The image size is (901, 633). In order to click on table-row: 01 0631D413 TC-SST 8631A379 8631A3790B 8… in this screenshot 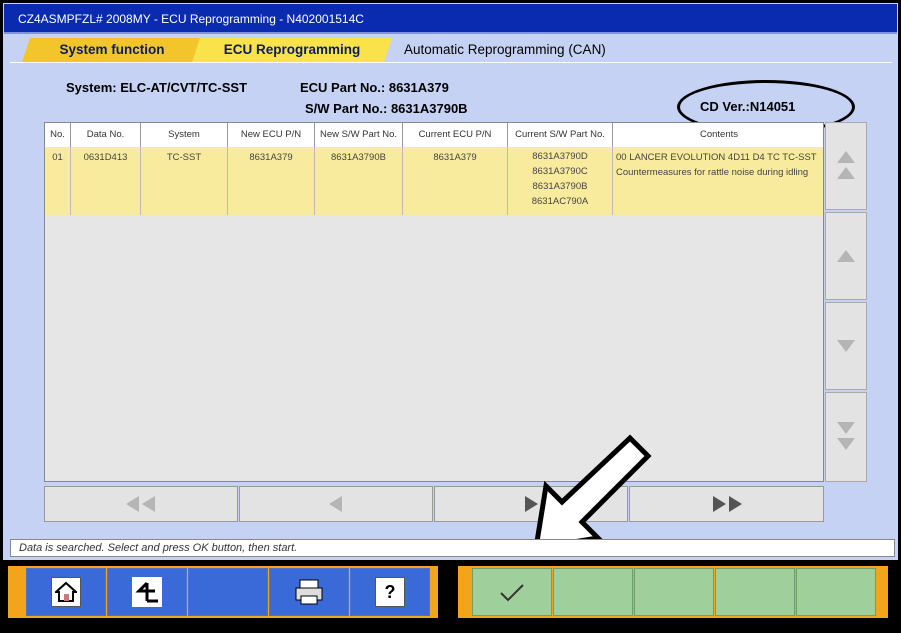, I will do `click(434, 181)`.